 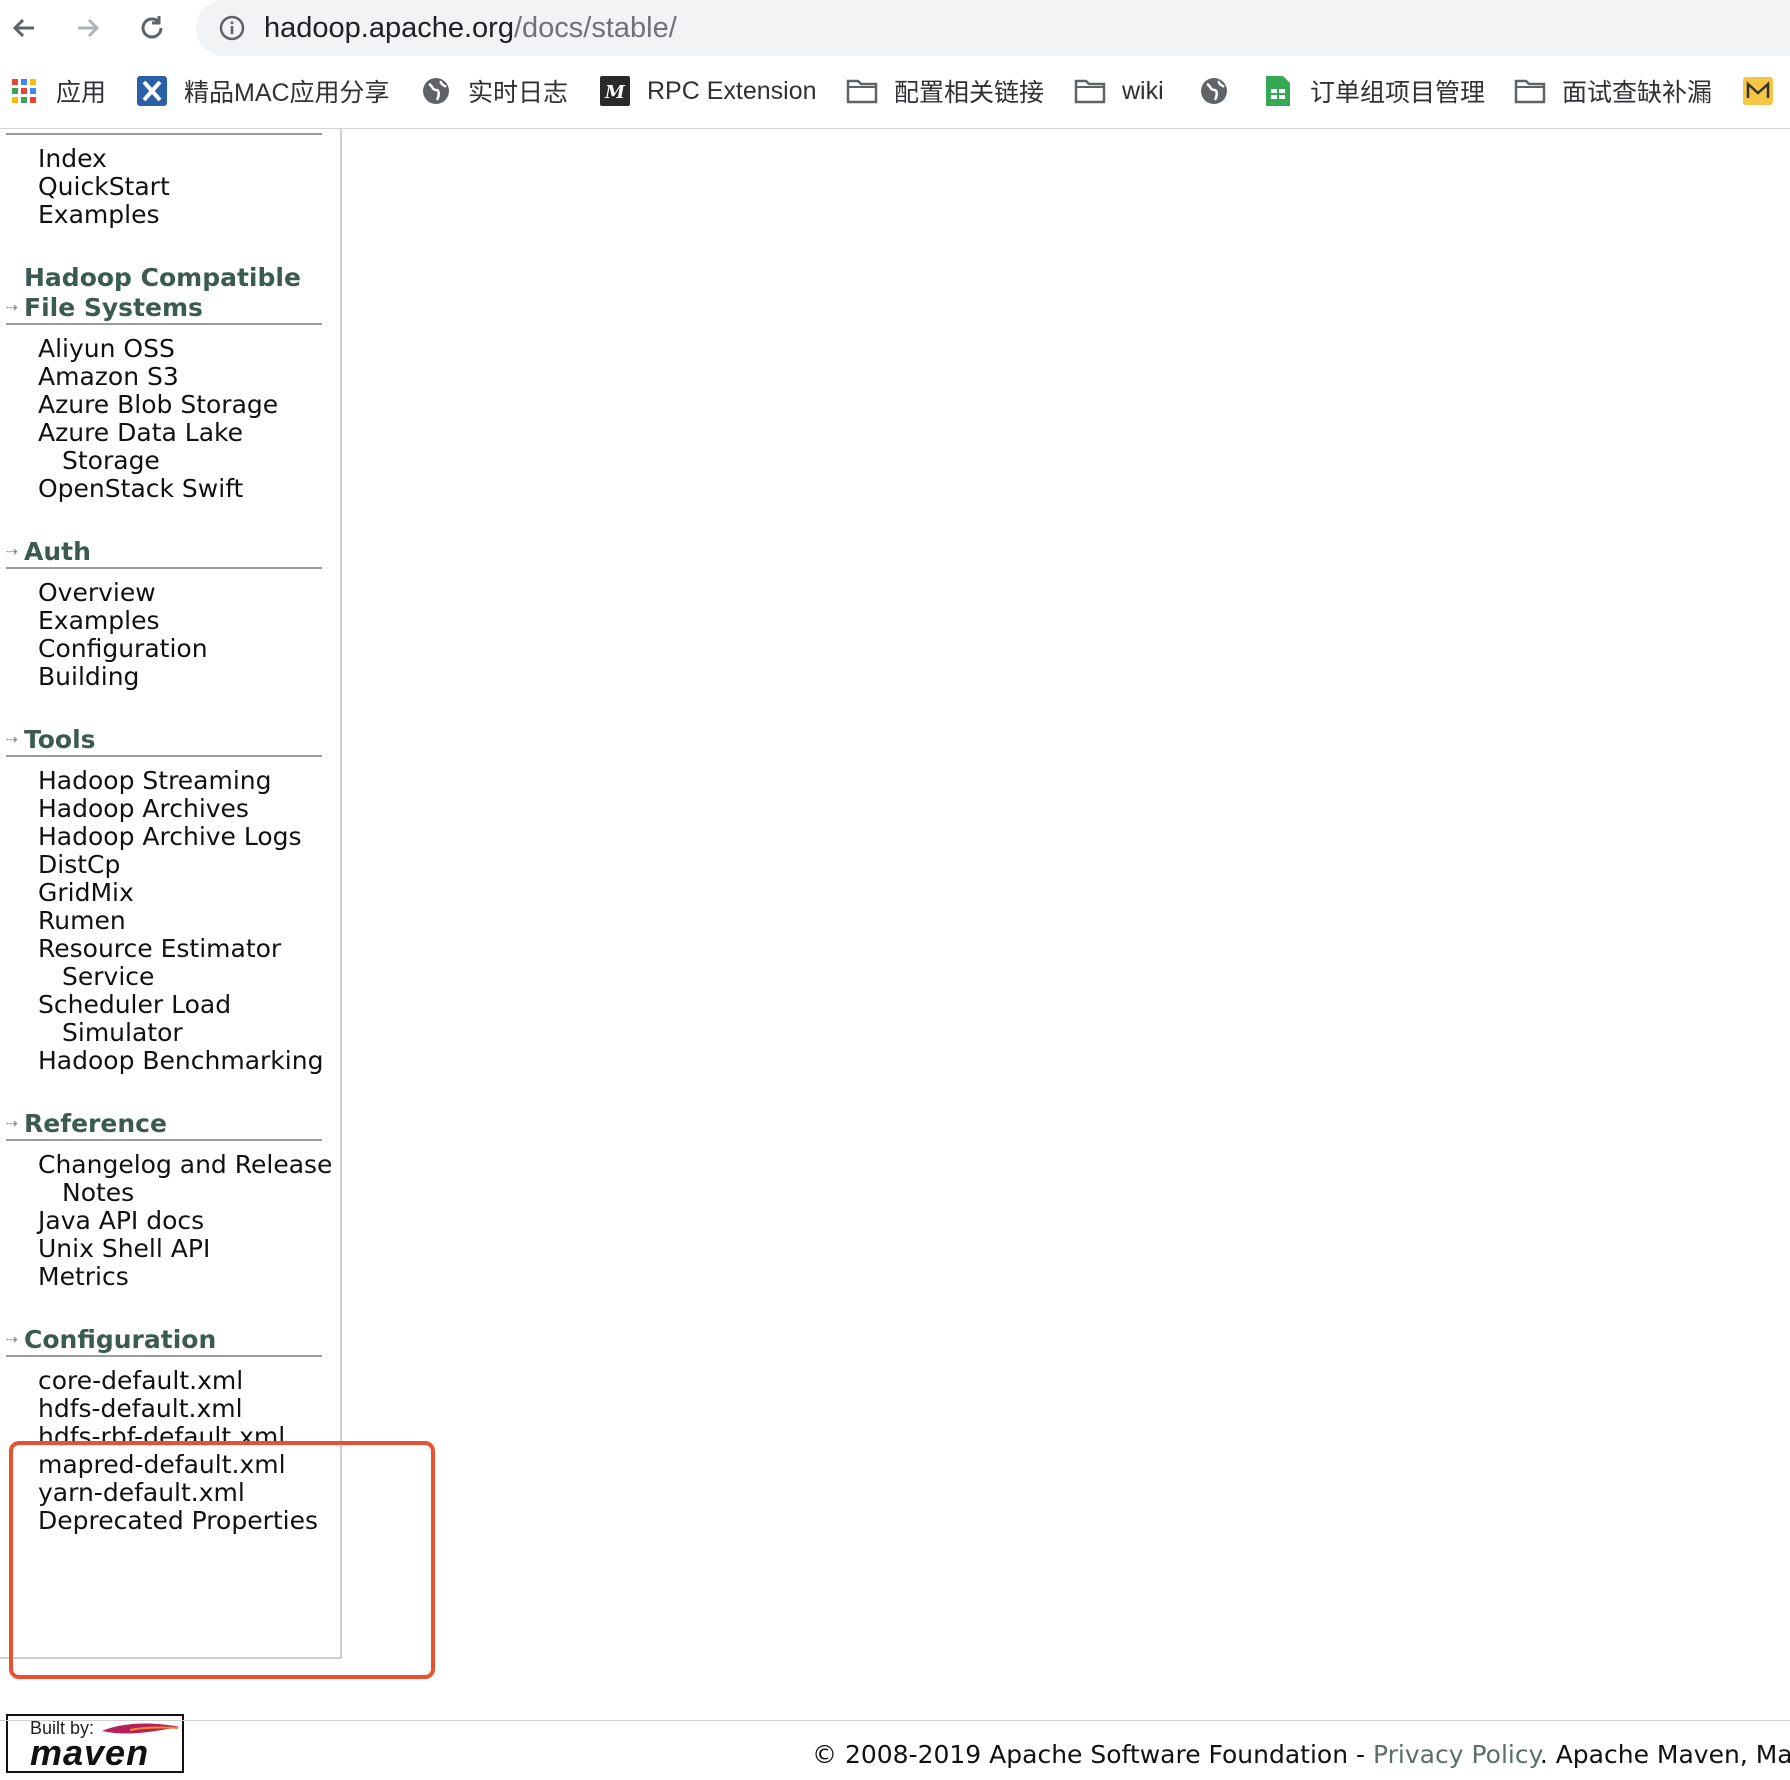 What do you see at coordinates (140, 489) in the screenshot?
I see `nav-link-openstack-swift: OpenStack Swift` at bounding box center [140, 489].